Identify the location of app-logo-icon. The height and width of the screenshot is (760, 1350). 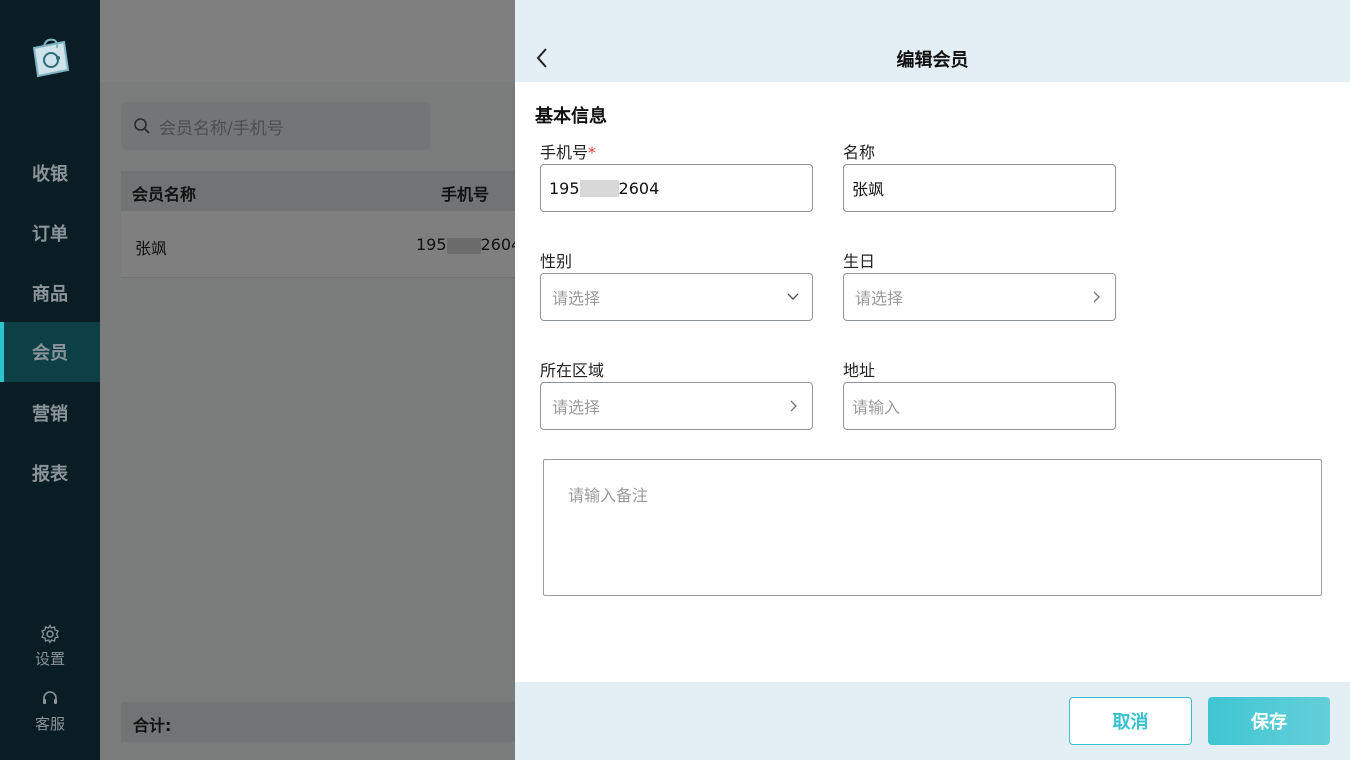
(50, 58).